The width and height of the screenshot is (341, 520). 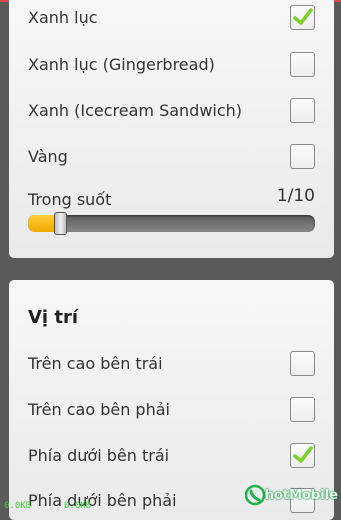 What do you see at coordinates (171, 223) in the screenshot?
I see `transparency-slider` at bounding box center [171, 223].